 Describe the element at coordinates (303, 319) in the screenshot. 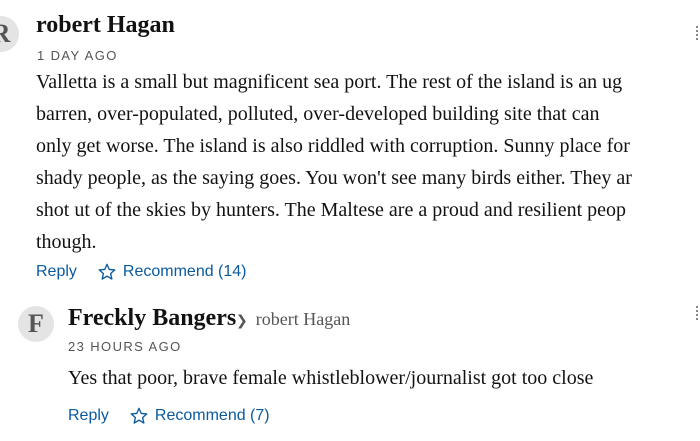

I see `reply-to-author: robert Hagan` at that location.